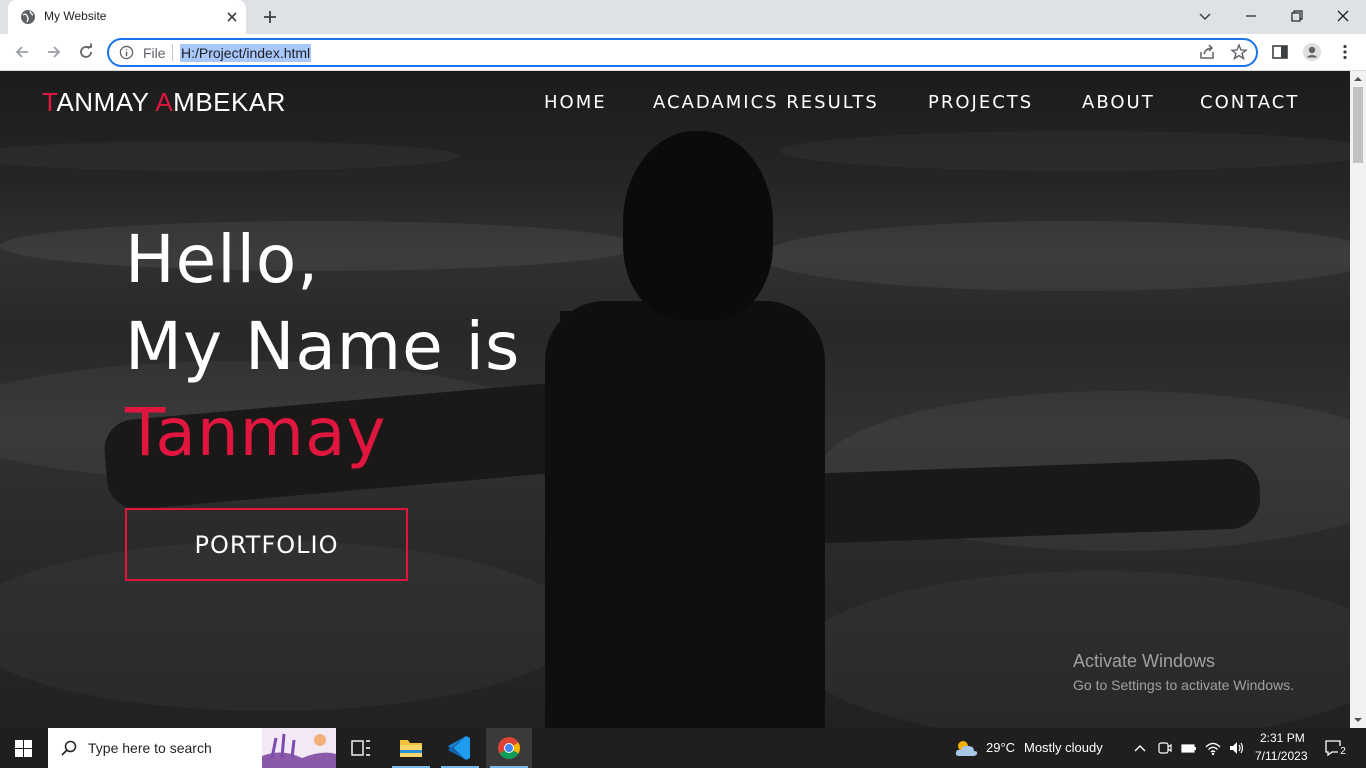 This screenshot has width=1366, height=768. I want to click on chrome-icon, so click(509, 748).